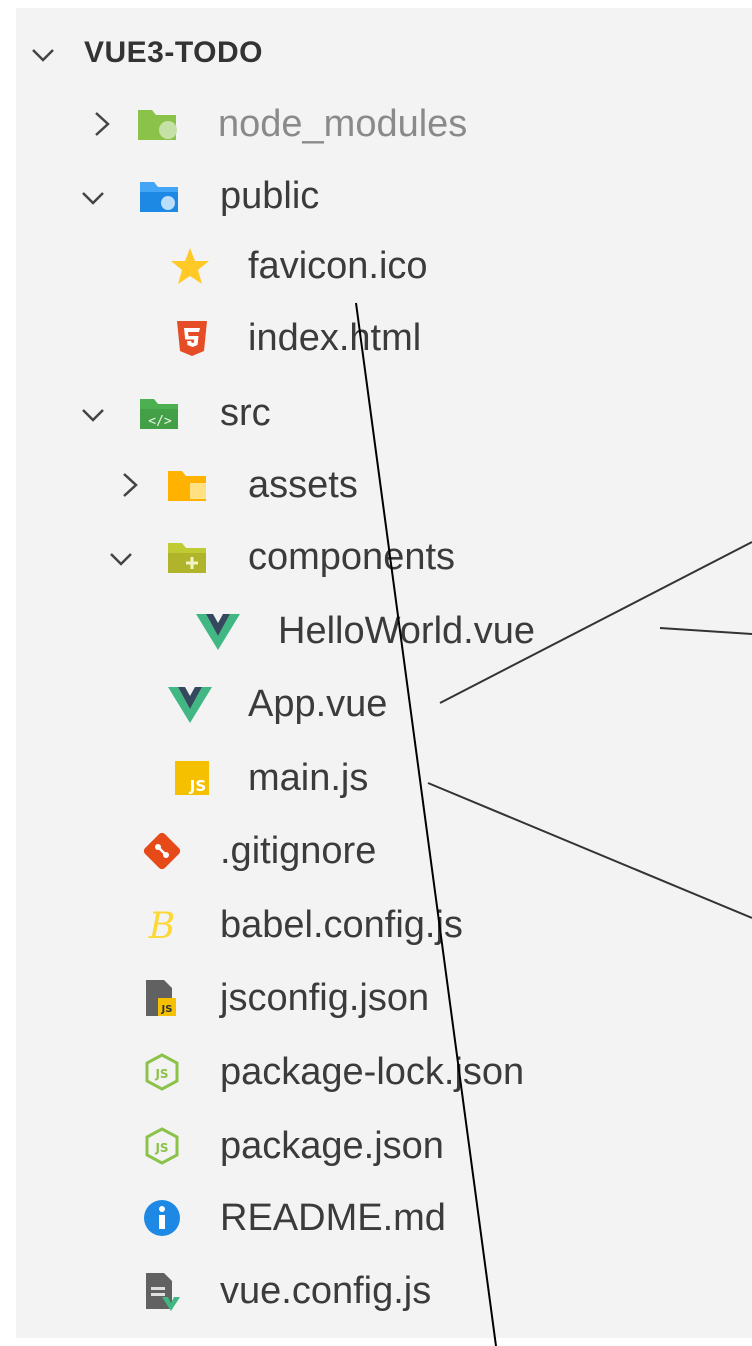 Image resolution: width=752 pixels, height=1346 pixels. I want to click on src-folder-icon: </>, so click(160, 413).